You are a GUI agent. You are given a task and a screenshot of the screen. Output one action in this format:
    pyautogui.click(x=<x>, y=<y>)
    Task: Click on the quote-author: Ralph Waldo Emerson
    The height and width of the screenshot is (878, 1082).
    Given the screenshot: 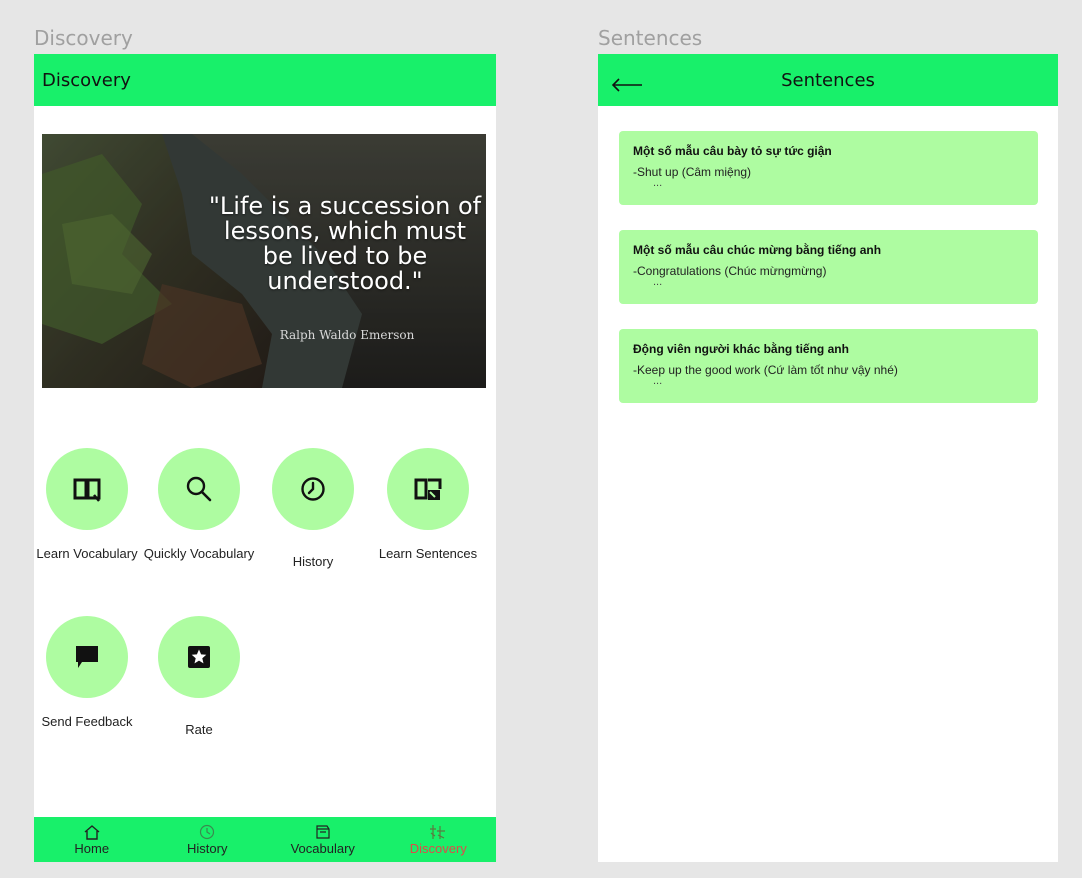 What is the action you would take?
    pyautogui.click(x=347, y=335)
    